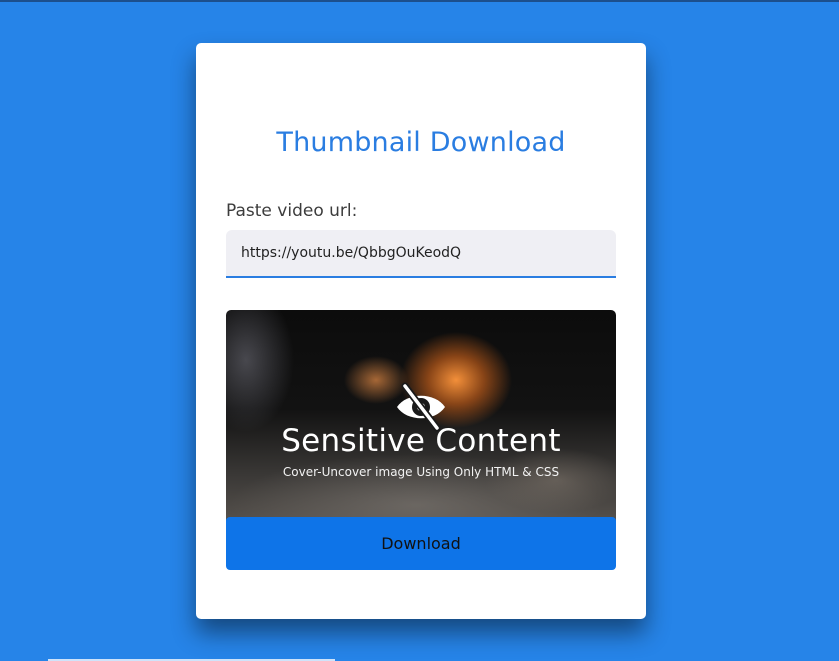 The height and width of the screenshot is (661, 839). Describe the element at coordinates (421, 254) in the screenshot. I see `video-url-input` at that location.